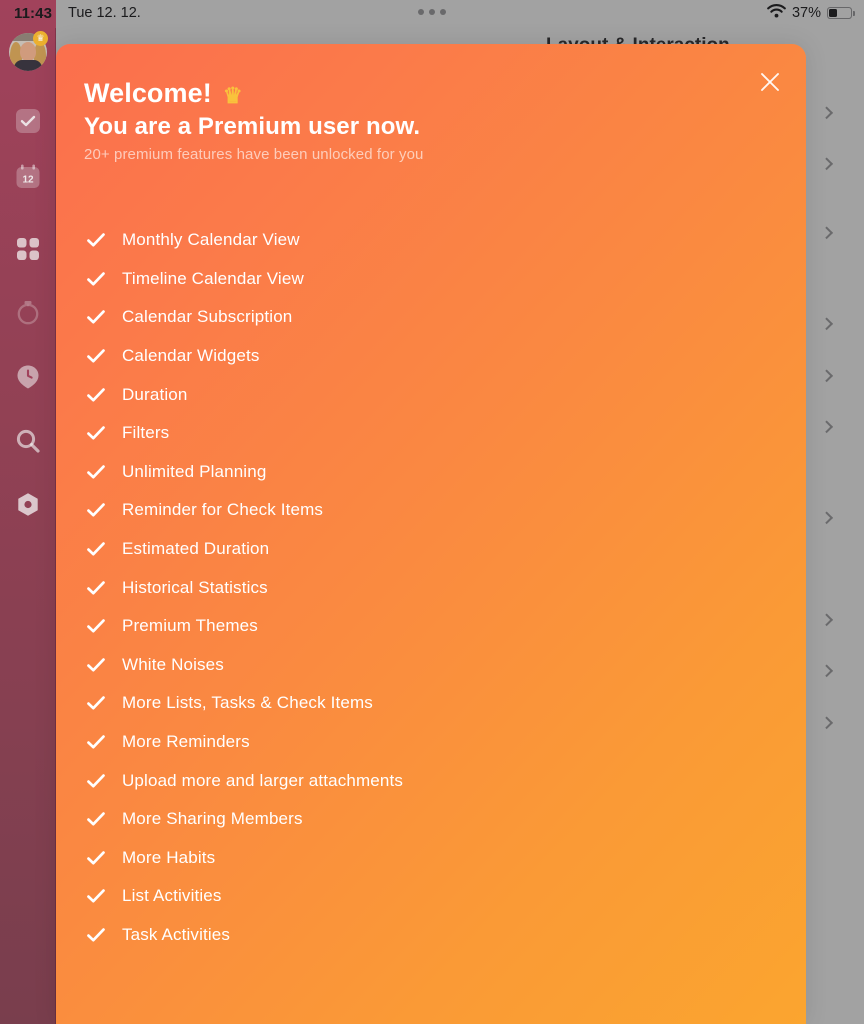  I want to click on dialog-title-row: Welcome! ♛, so click(163, 93).